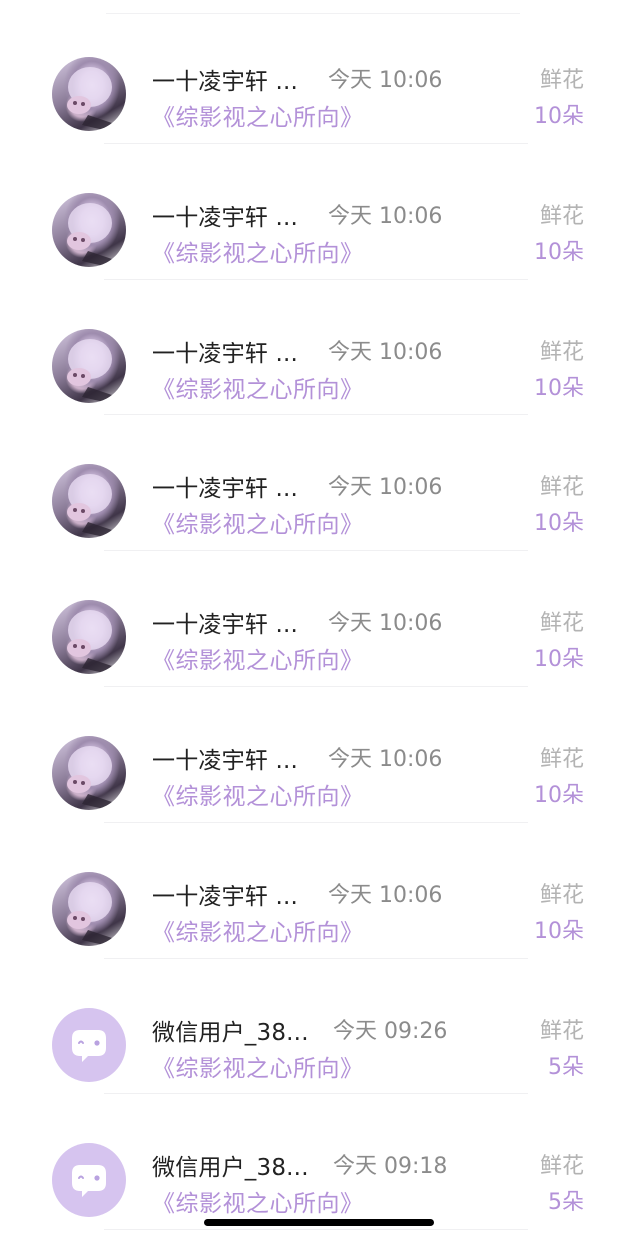 Image resolution: width=640 pixels, height=1237 pixels. What do you see at coordinates (320, 1026) in the screenshot?
I see `list-item: 微信用户_38... 今天 09:26 《综影视之心所向》 鲜花 5朵` at bounding box center [320, 1026].